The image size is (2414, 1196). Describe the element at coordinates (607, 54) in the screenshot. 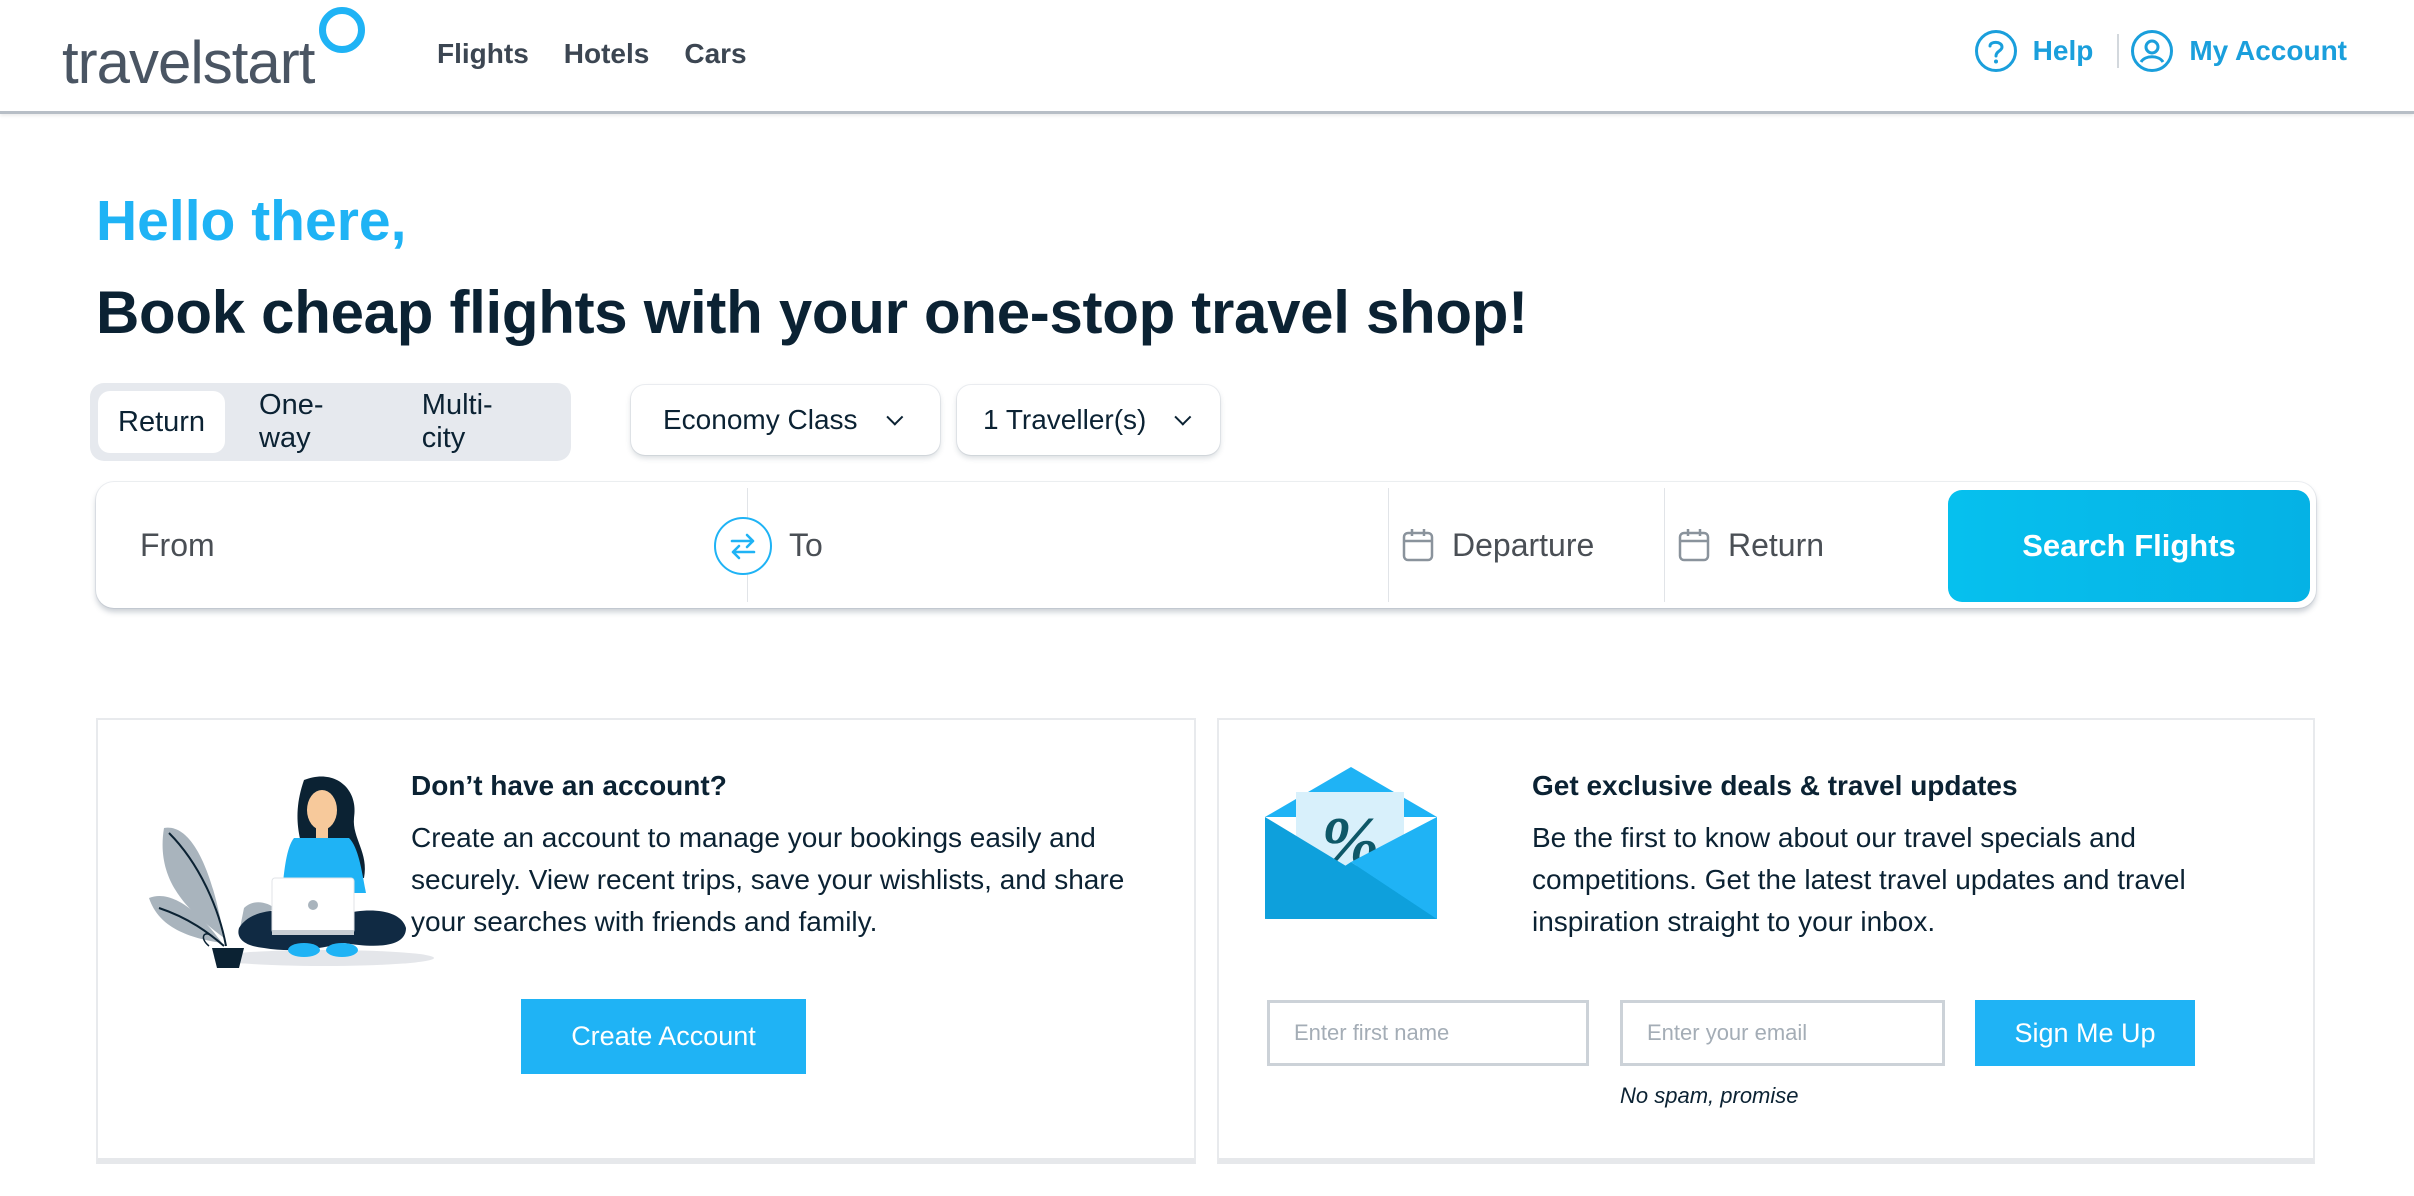

I see `nav-hotels: Hotels` at that location.